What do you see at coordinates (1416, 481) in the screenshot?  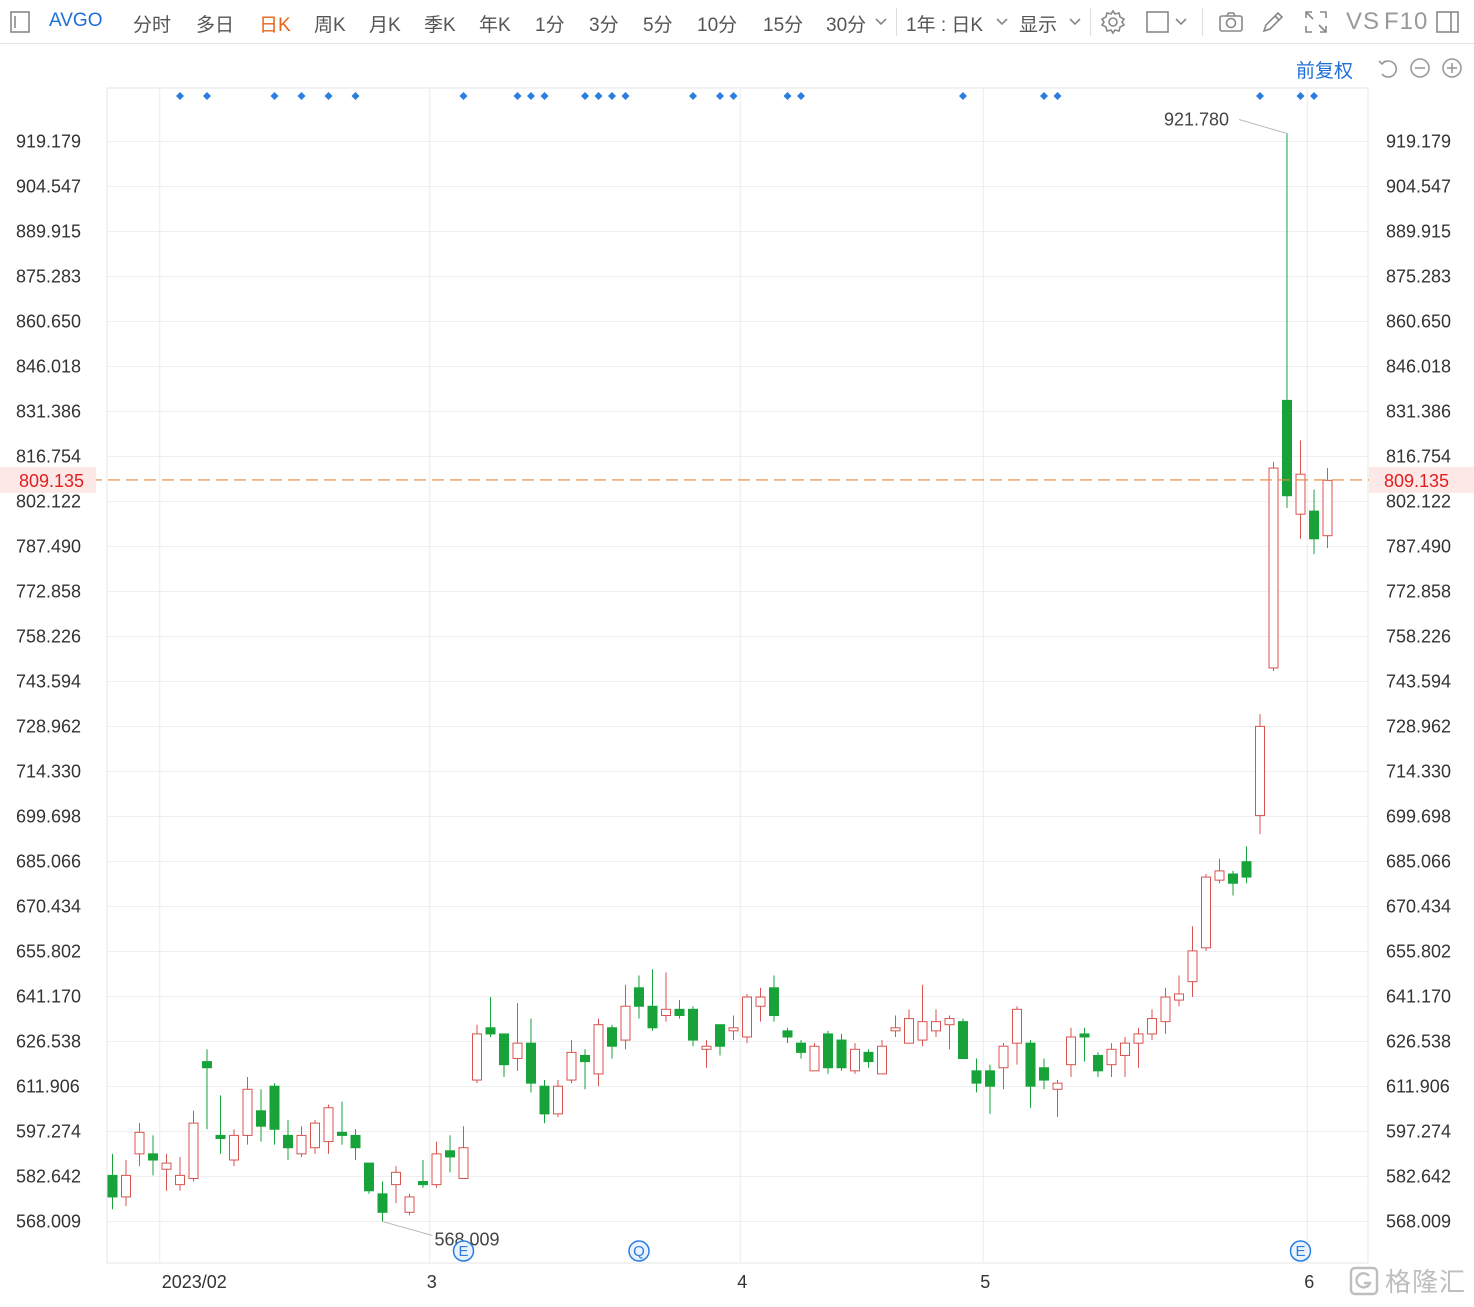 I see `current-price-label-right: 809.135` at bounding box center [1416, 481].